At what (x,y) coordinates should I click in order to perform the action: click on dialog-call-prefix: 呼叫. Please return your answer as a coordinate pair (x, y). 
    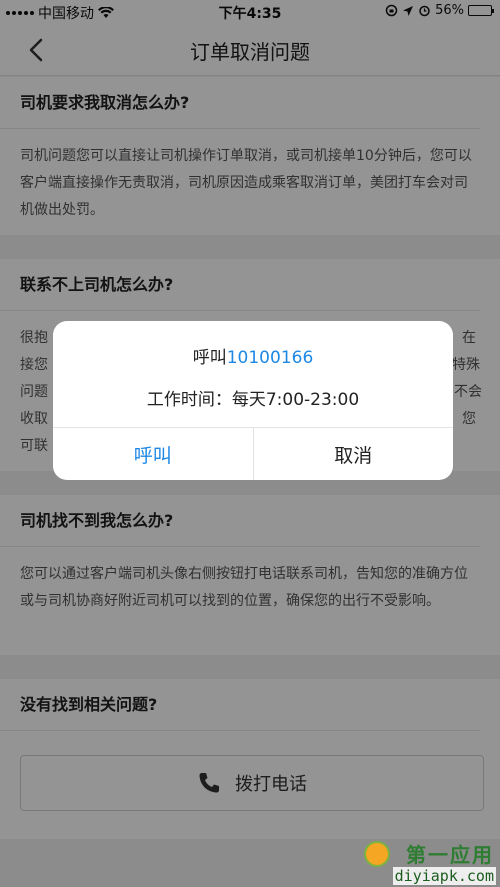
    Looking at the image, I should click on (209, 358).